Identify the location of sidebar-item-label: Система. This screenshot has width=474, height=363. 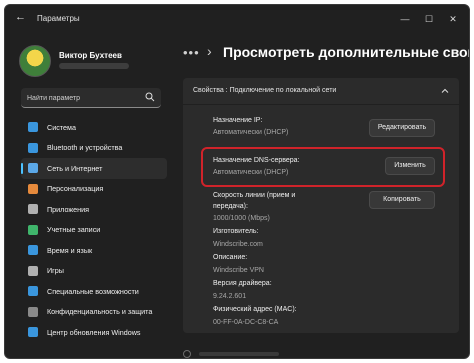
(61, 127).